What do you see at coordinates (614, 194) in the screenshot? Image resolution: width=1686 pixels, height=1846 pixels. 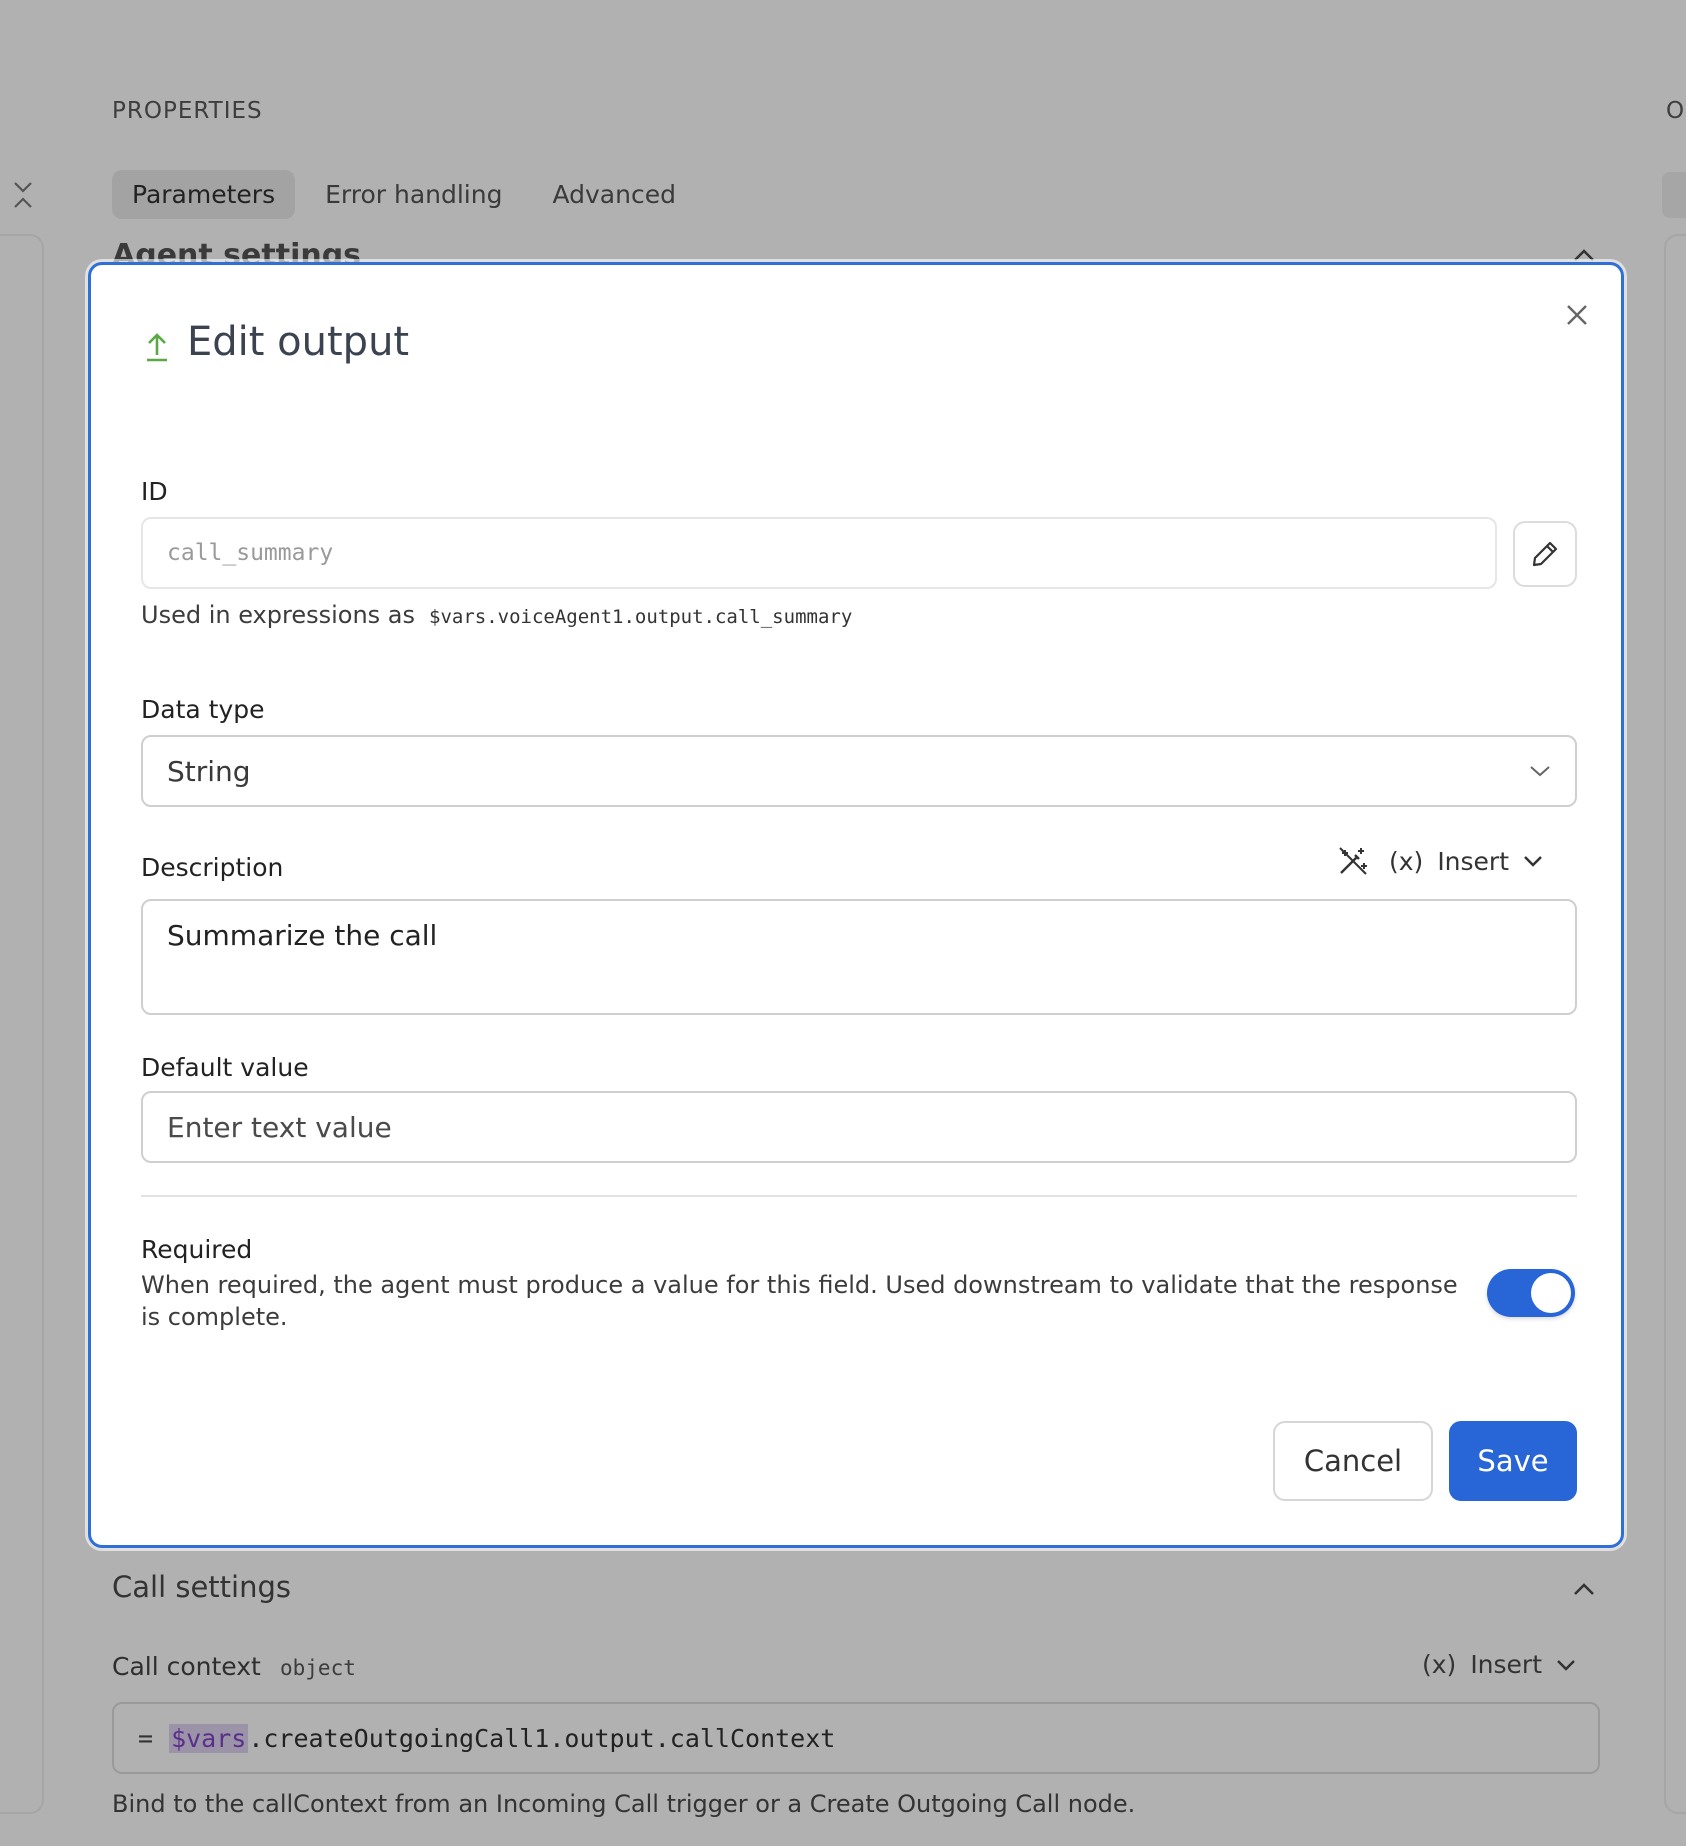 I see `tab-advanced: Advanced` at bounding box center [614, 194].